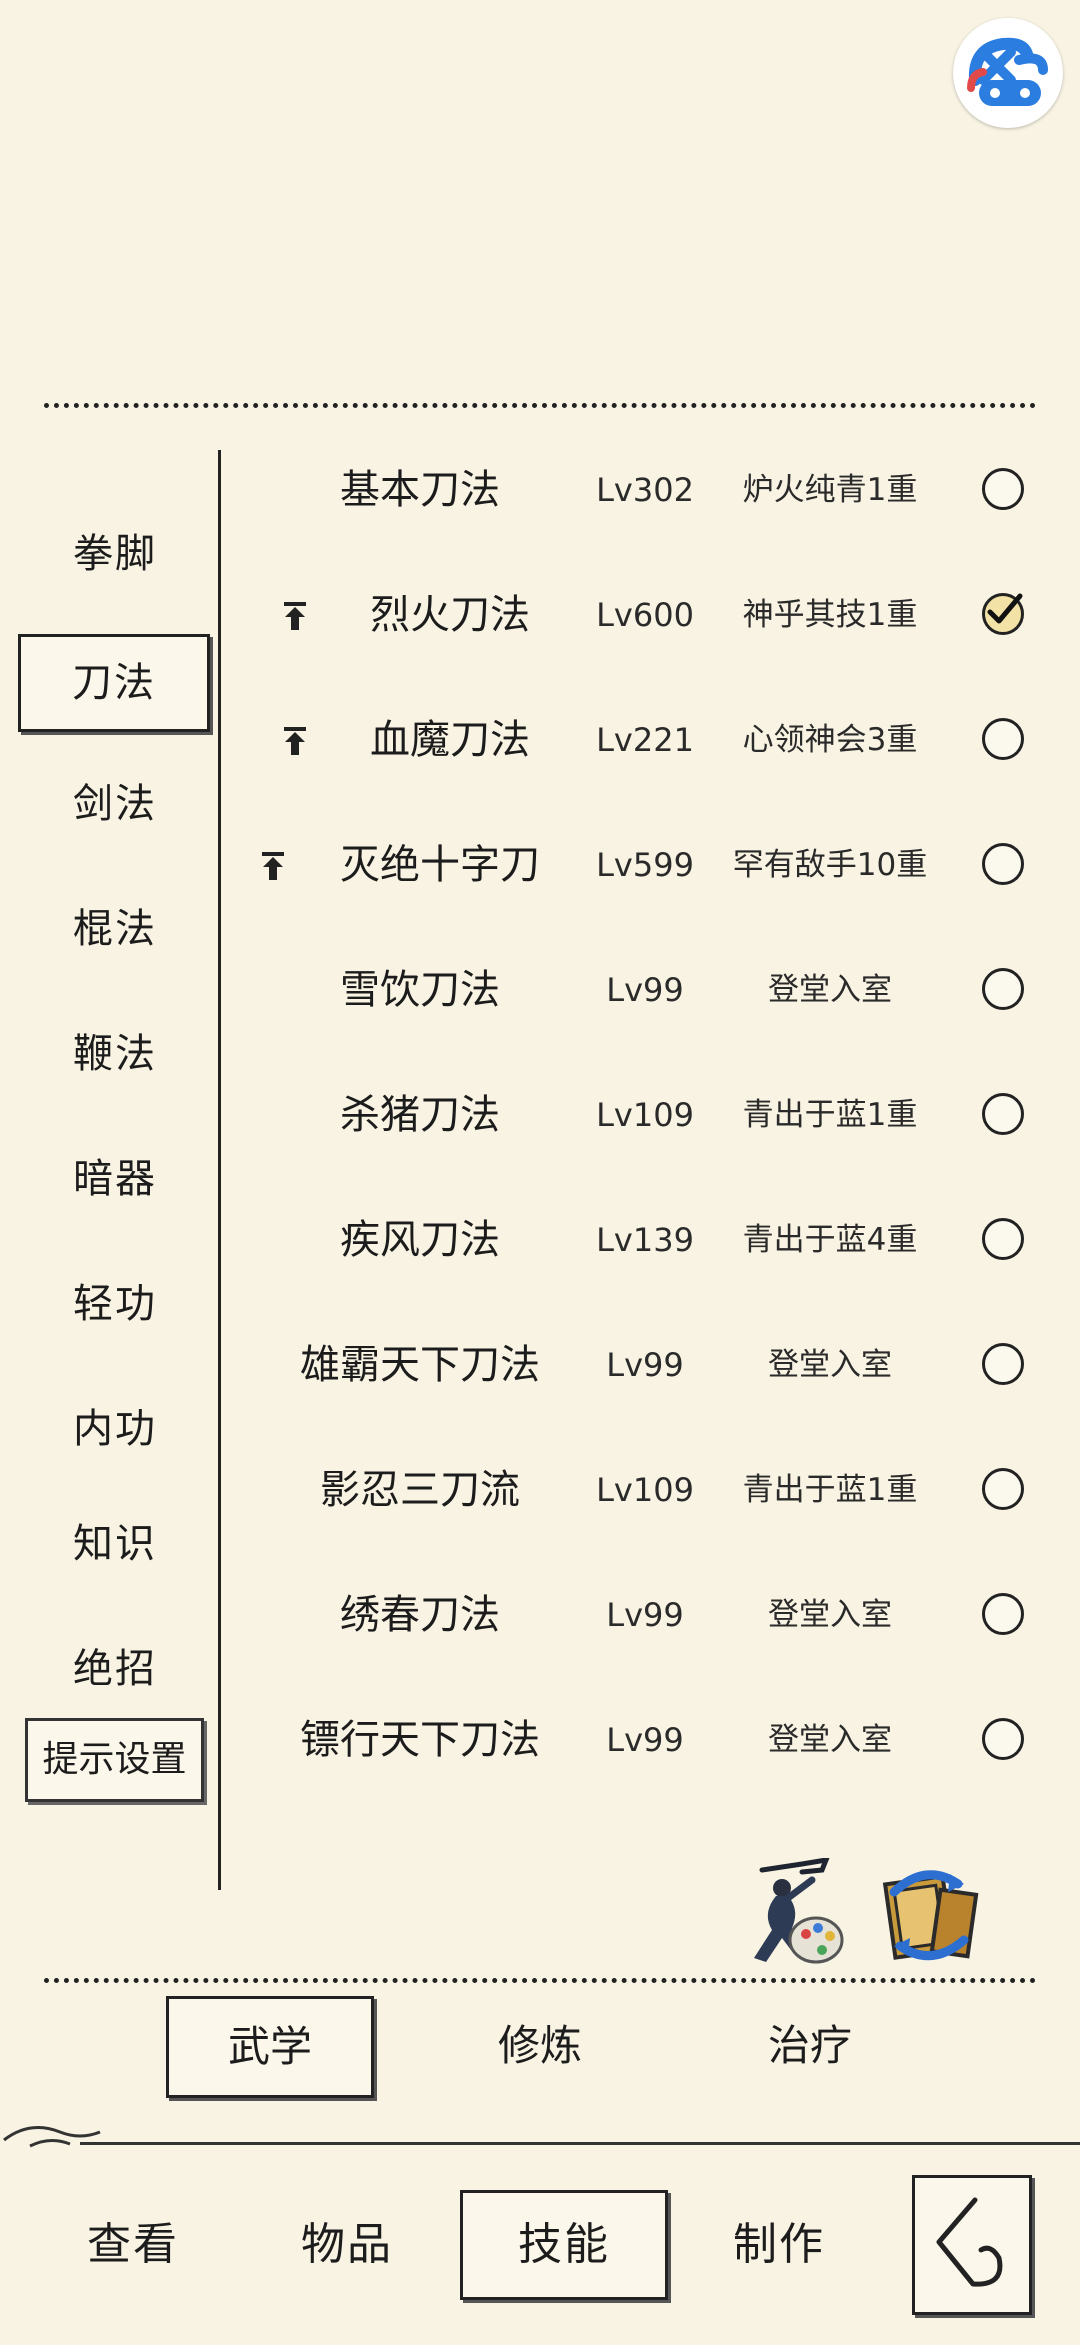 The height and width of the screenshot is (2345, 1080). I want to click on skill-name: 烈火刀法, so click(450, 615).